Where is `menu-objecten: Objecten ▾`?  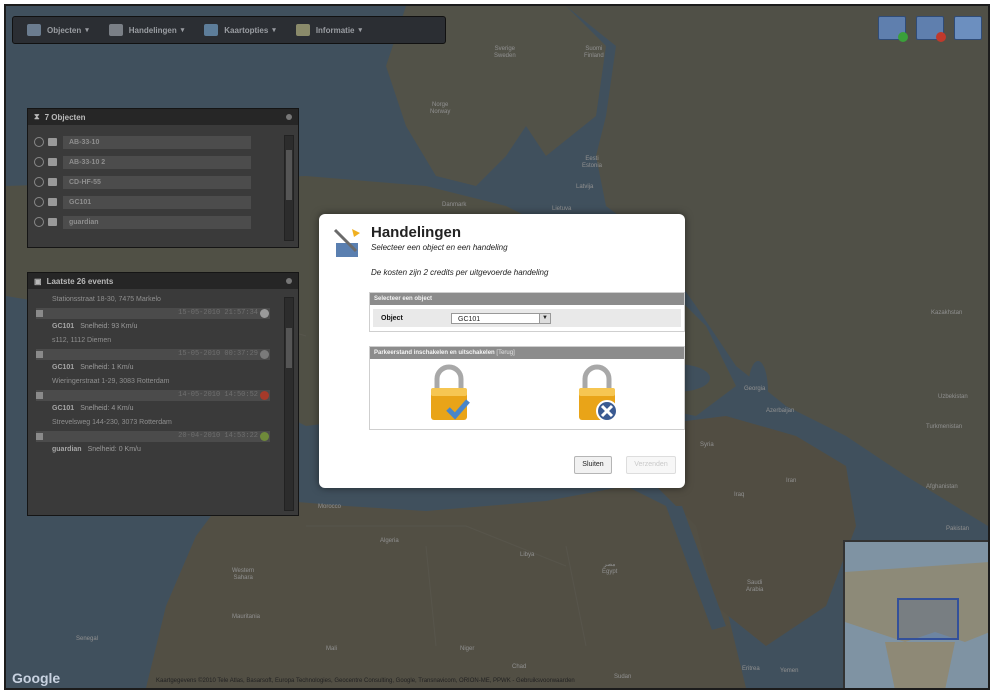 menu-objecten: Objecten ▾ is located at coordinates (58, 30).